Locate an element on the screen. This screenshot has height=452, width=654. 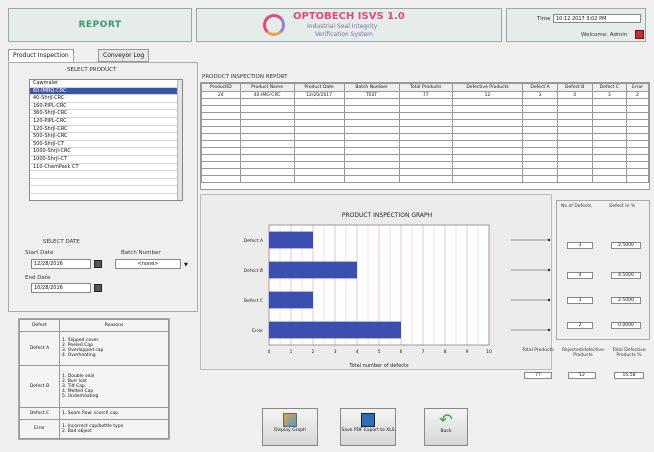
category-label: Error is located at coordinates (257, 331).